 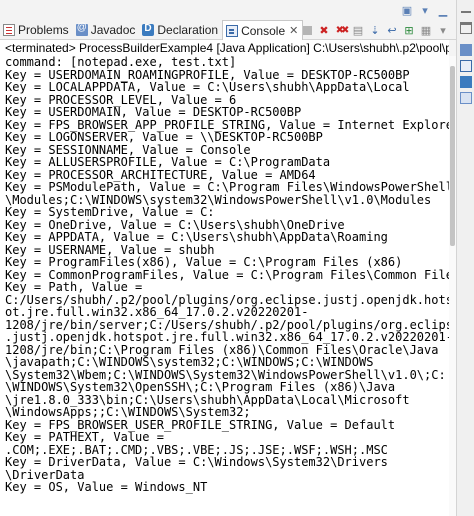 I want to click on scrollbar-thumb, so click(x=452, y=156).